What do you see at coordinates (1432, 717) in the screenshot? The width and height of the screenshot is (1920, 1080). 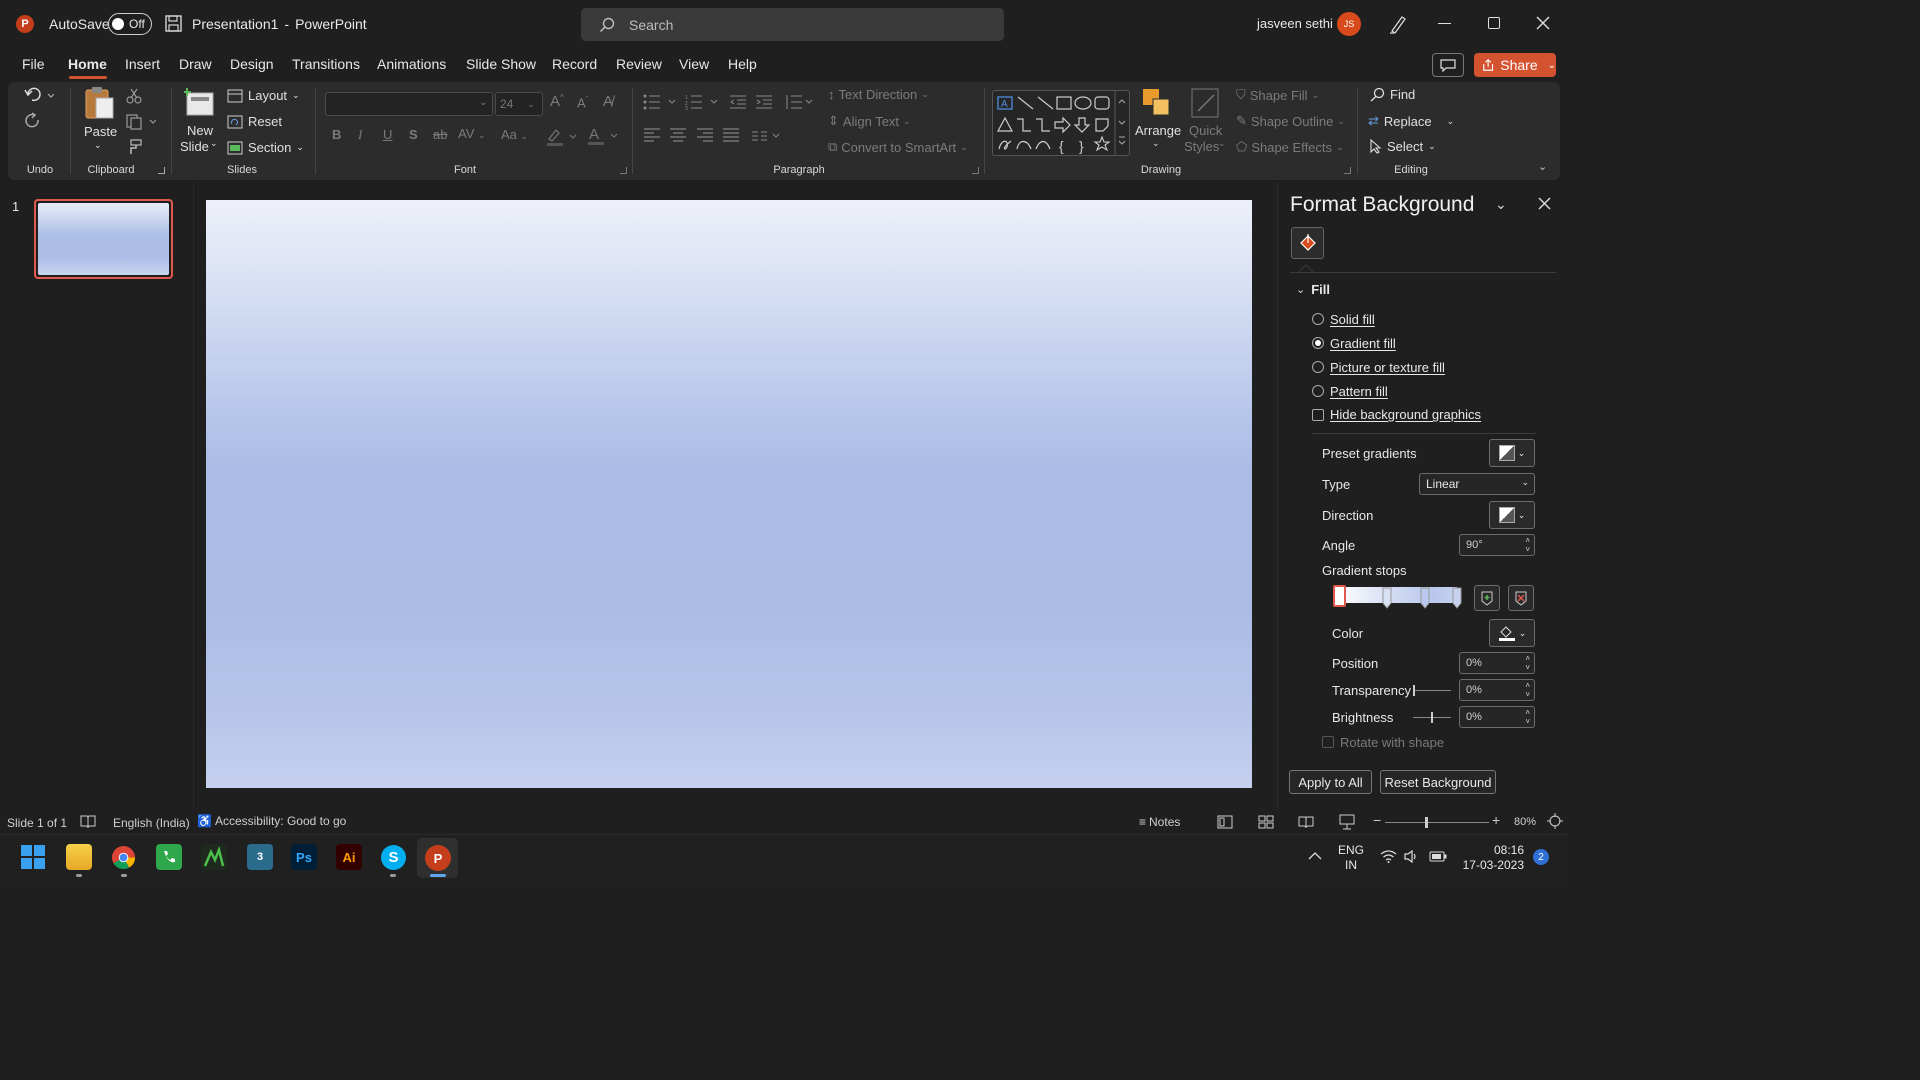 I see `brightness-slider` at bounding box center [1432, 717].